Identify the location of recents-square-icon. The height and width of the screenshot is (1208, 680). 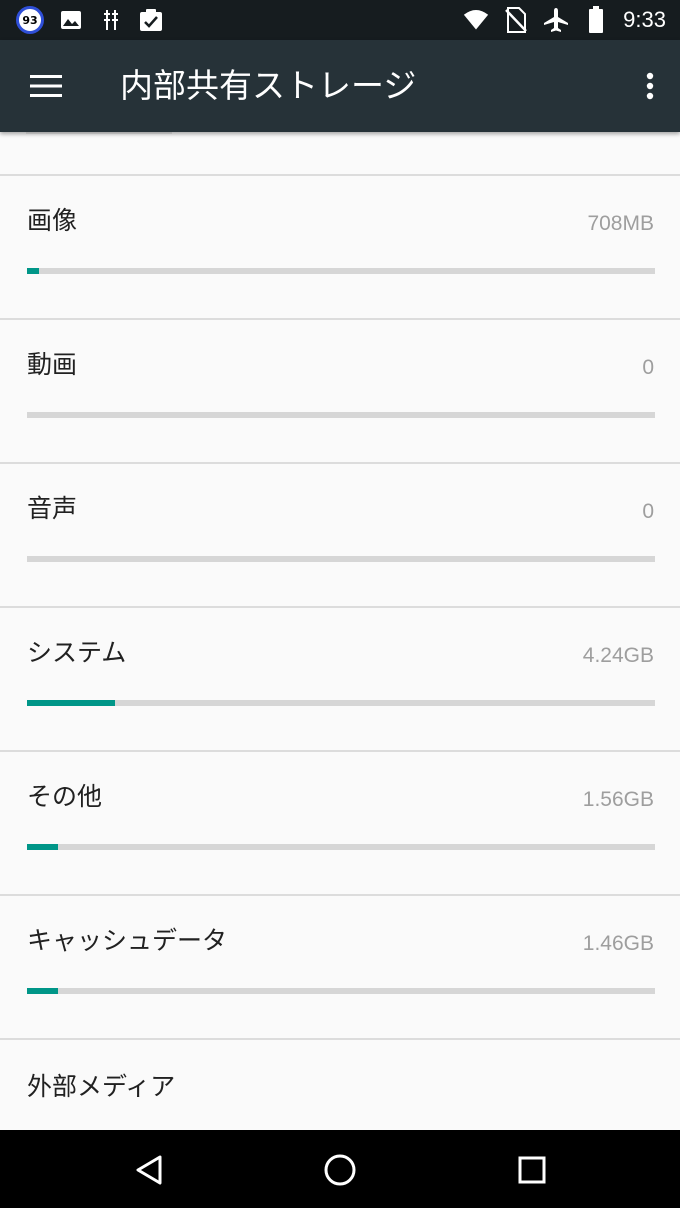
(532, 1170).